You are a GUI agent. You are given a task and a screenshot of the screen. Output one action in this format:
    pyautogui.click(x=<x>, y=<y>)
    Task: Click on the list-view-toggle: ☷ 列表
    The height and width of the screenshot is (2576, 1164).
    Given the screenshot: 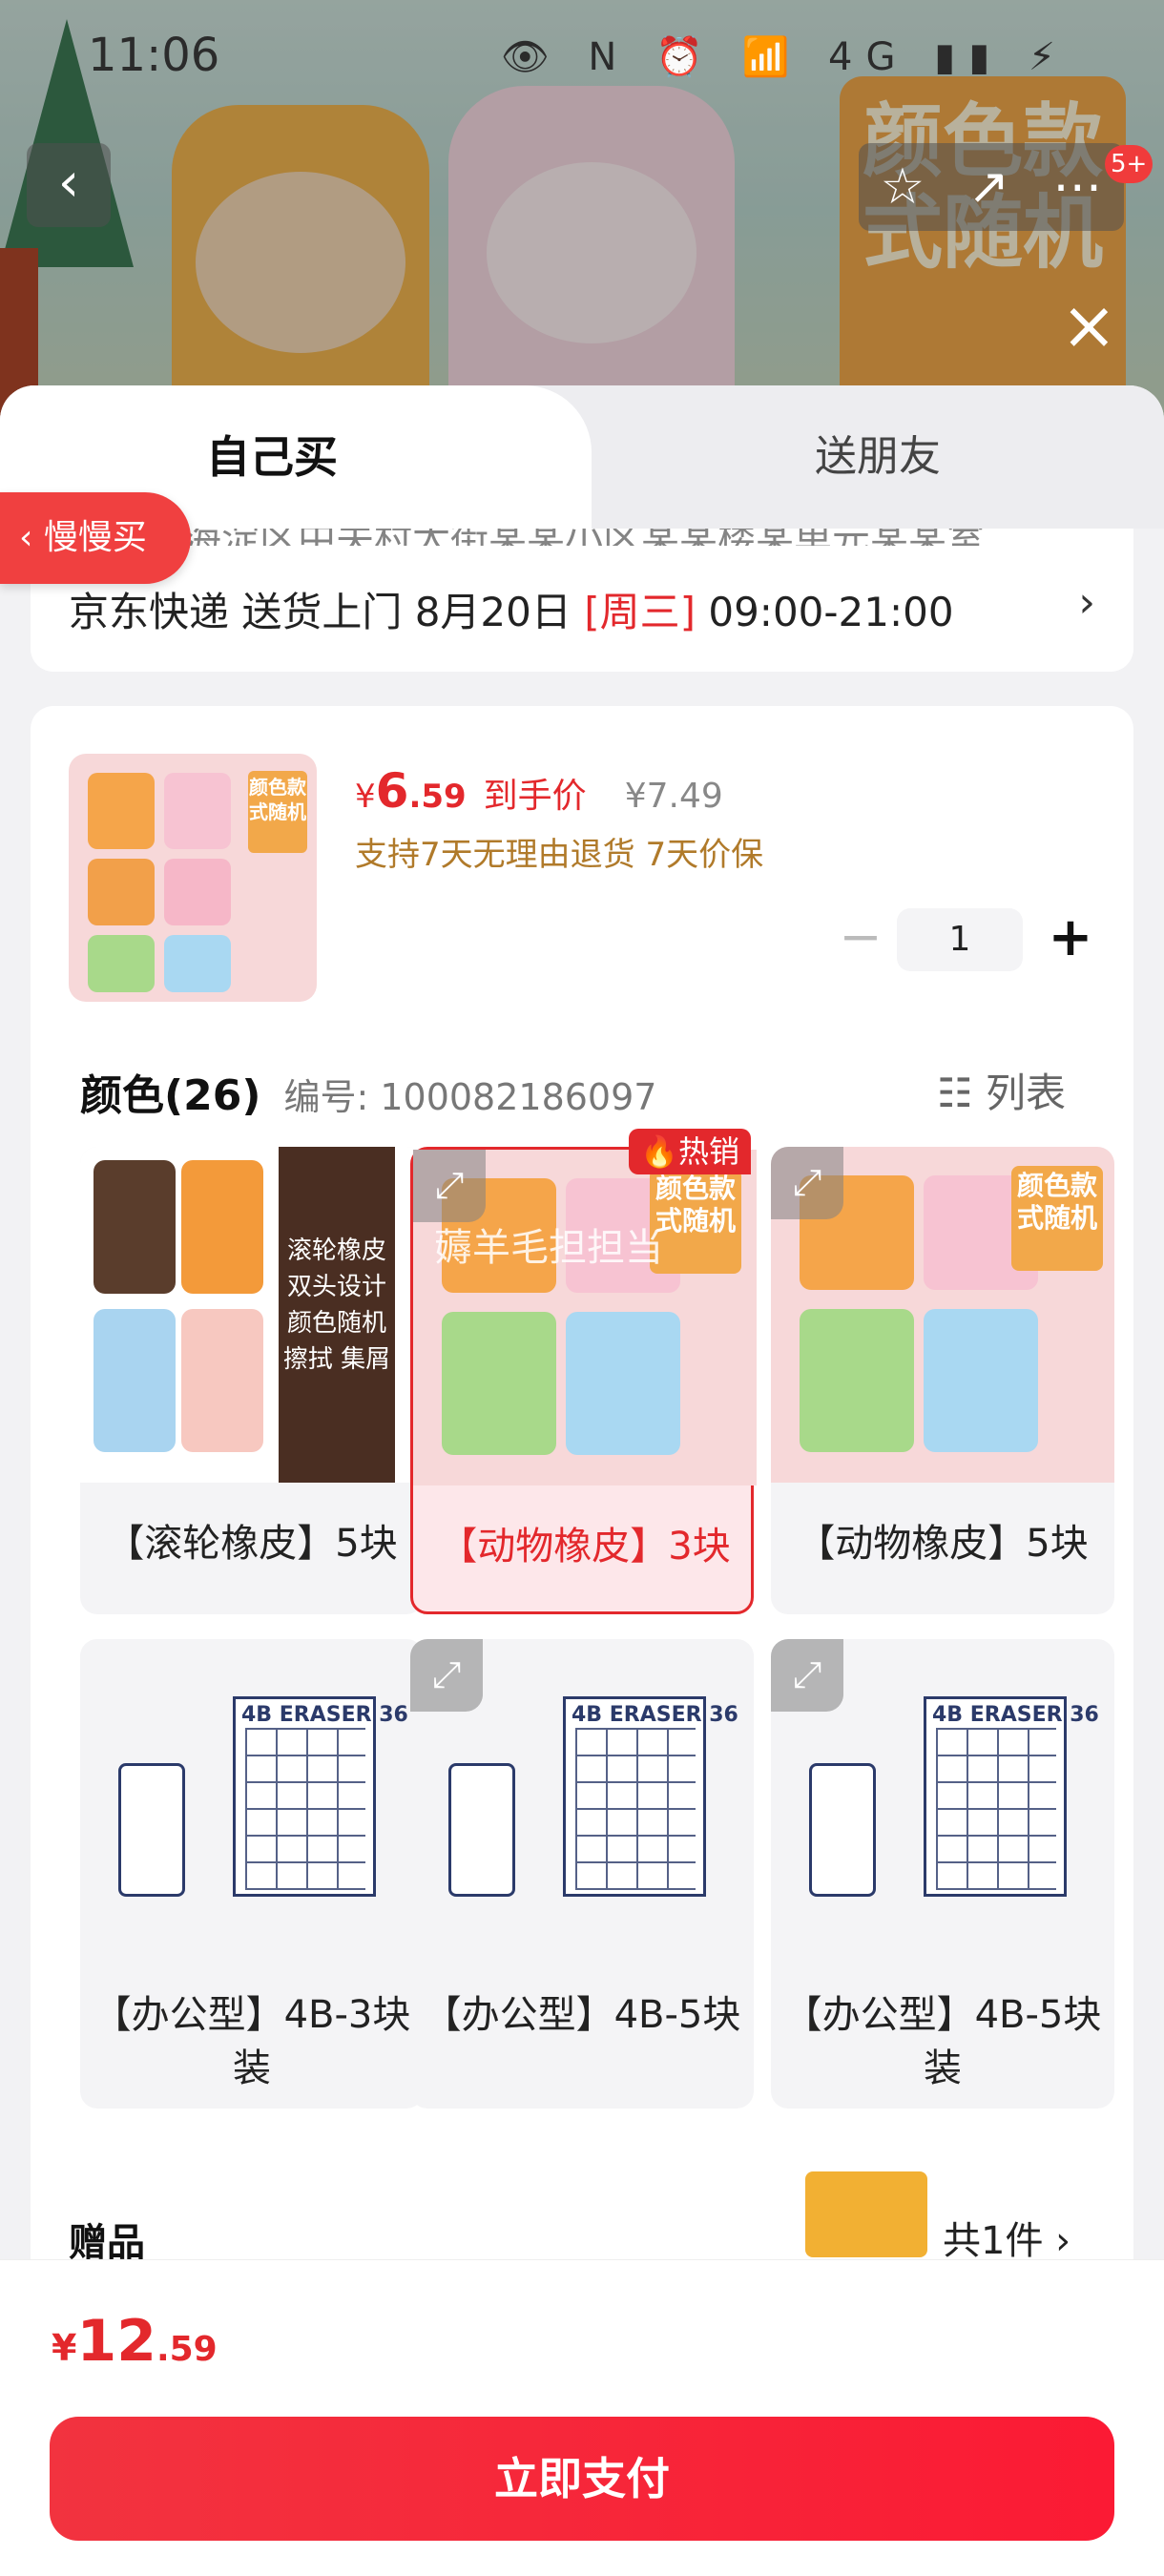 What is the action you would take?
    pyautogui.click(x=1001, y=1090)
    